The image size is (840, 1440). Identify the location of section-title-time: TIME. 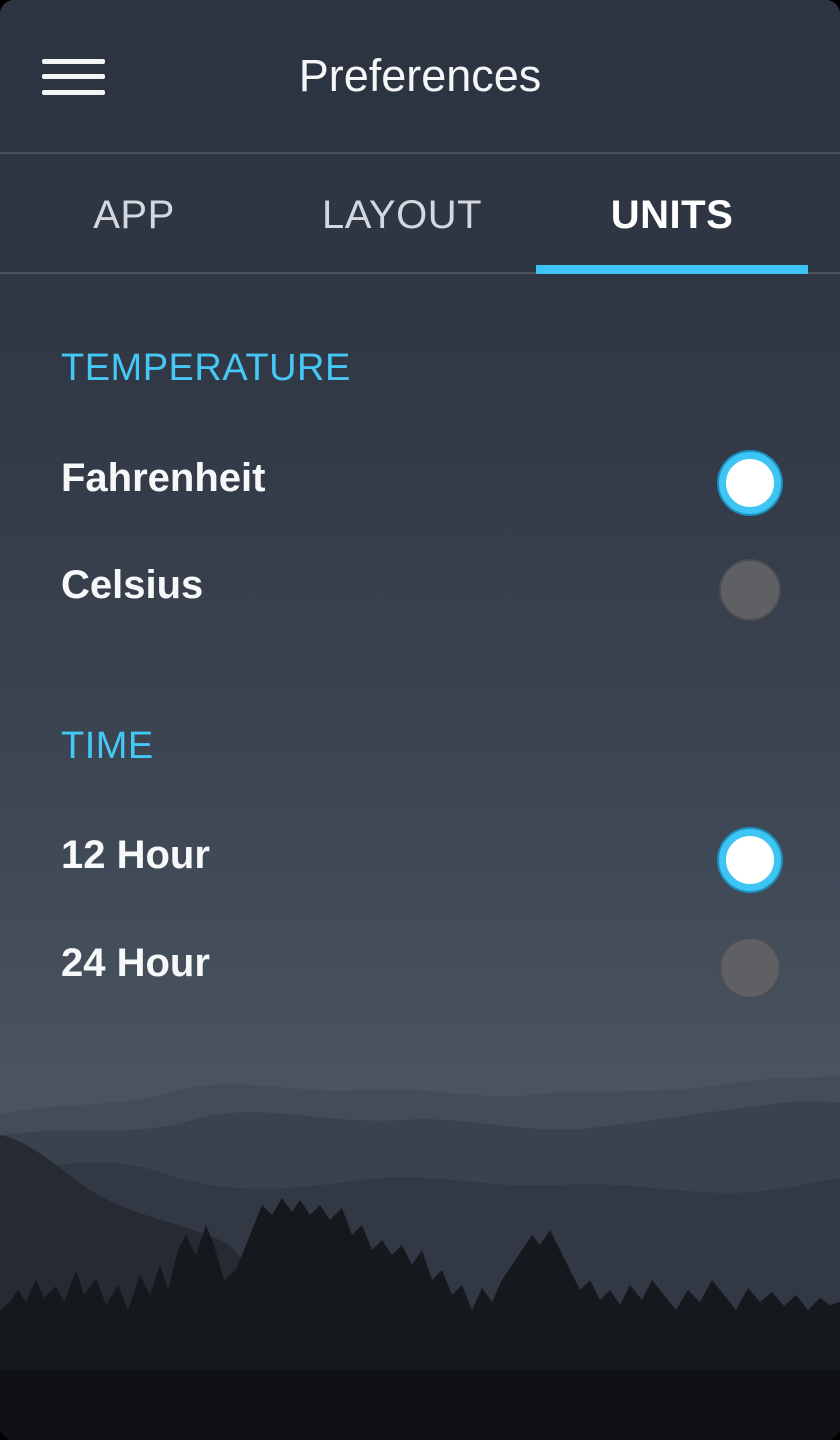
(107, 746).